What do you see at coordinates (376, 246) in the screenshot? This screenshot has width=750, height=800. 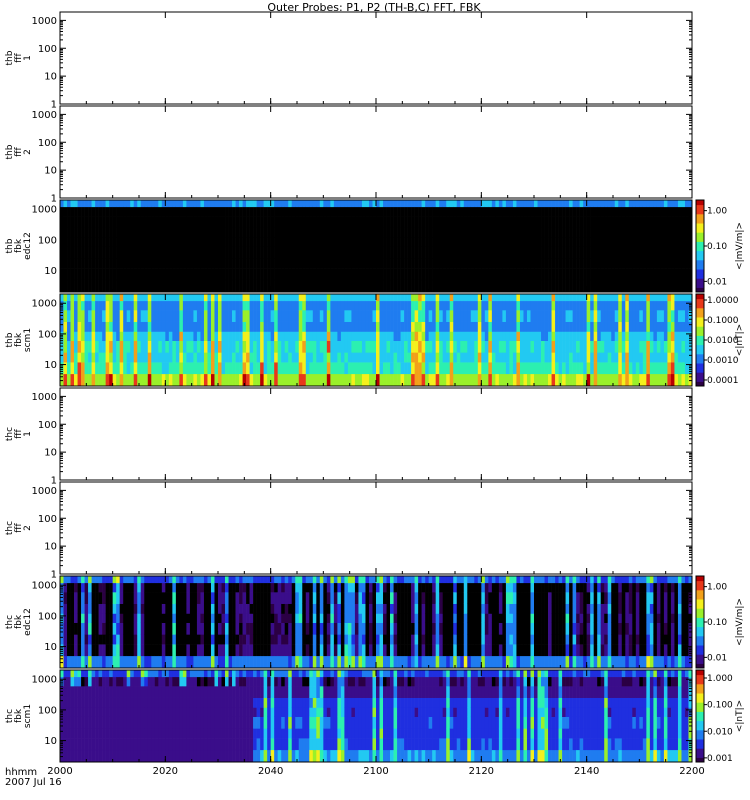 I see `spectrogram-thb-edc12` at bounding box center [376, 246].